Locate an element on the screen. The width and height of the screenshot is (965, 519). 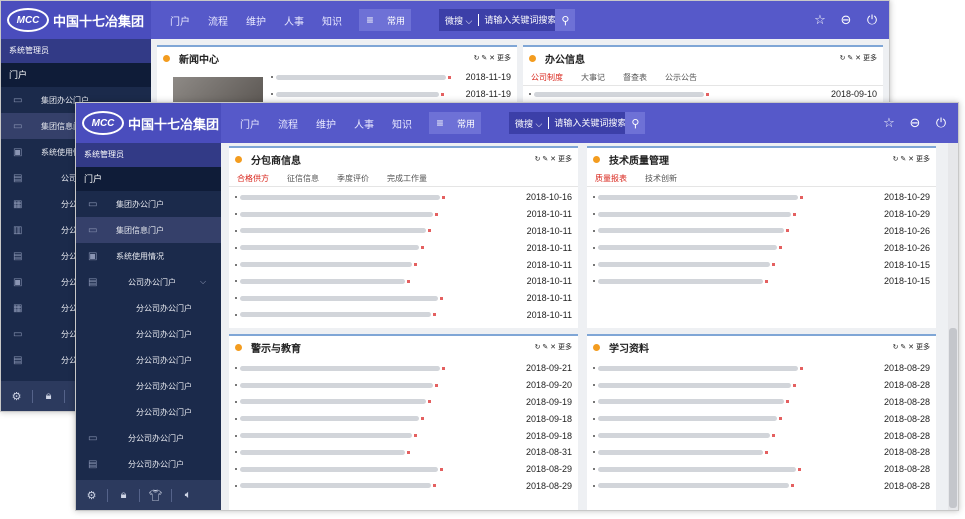
panel-tab: 季度评价 is located at coordinates (353, 178).